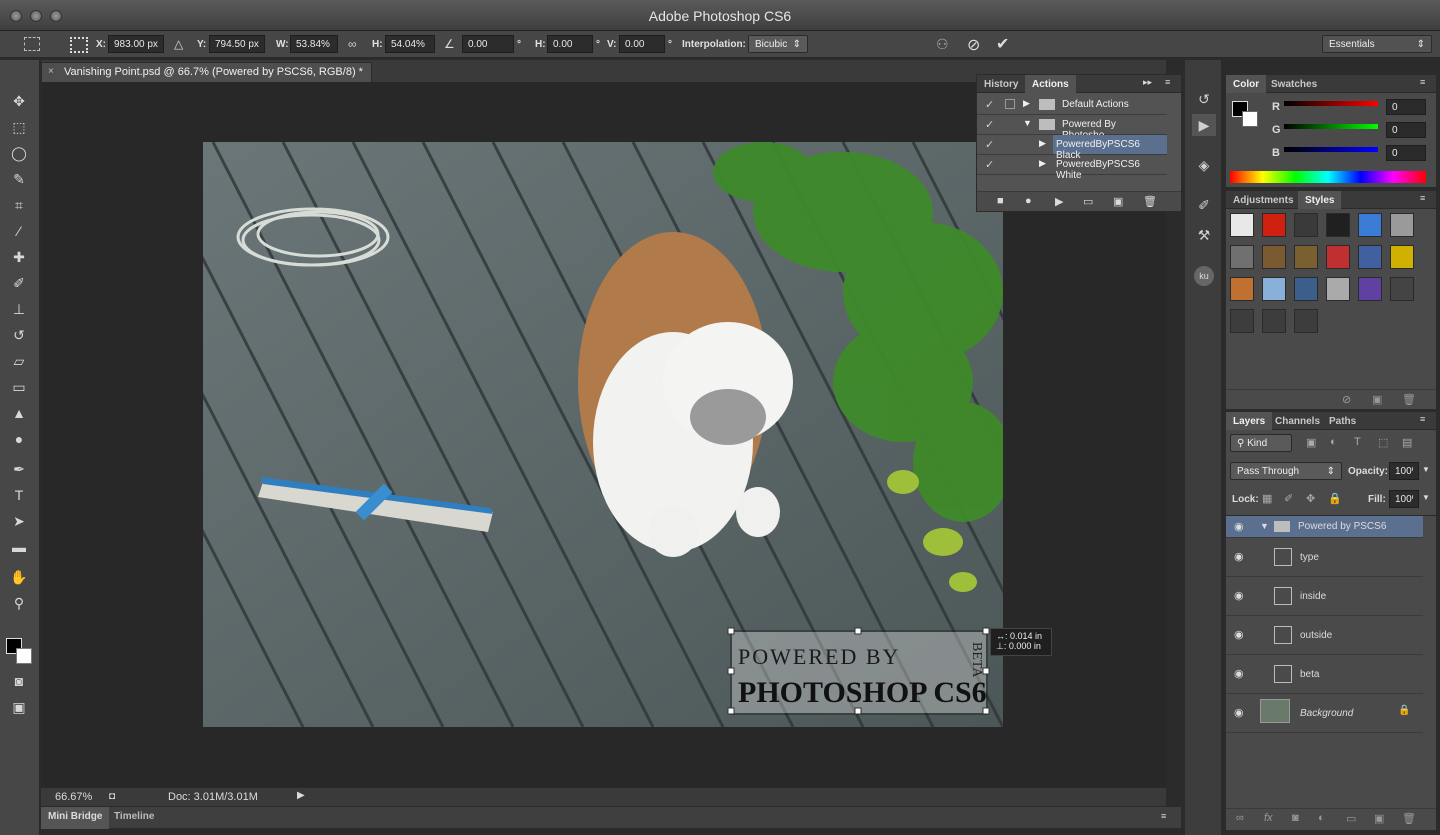  I want to click on tab-actions: Actions, so click(1050, 84).